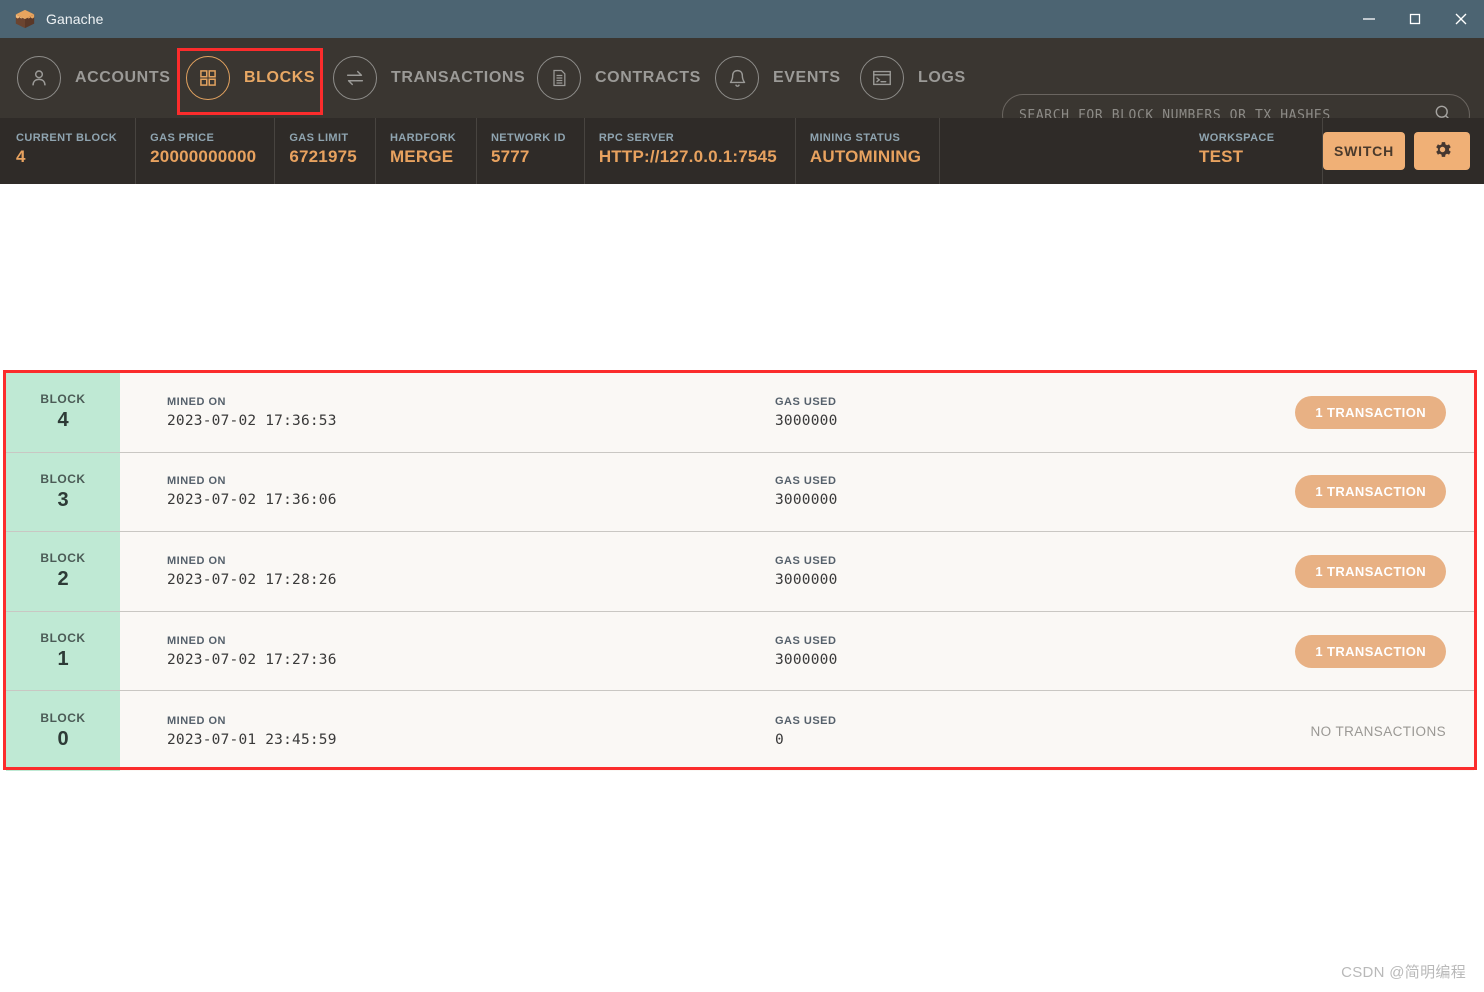 The width and height of the screenshot is (1484, 992). Describe the element at coordinates (882, 78) in the screenshot. I see `terminal-window-icon` at that location.